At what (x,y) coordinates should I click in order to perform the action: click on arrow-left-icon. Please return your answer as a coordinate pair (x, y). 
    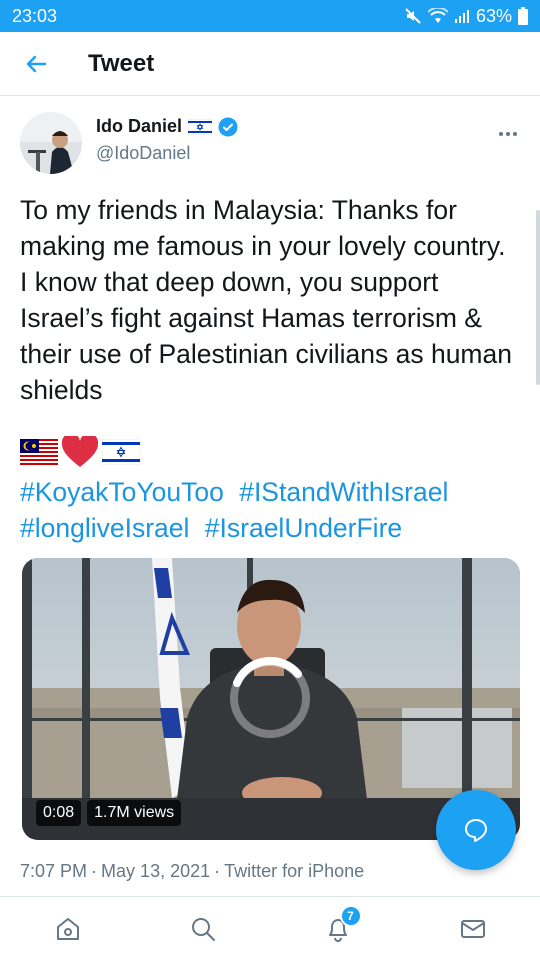
    Looking at the image, I should click on (36, 63).